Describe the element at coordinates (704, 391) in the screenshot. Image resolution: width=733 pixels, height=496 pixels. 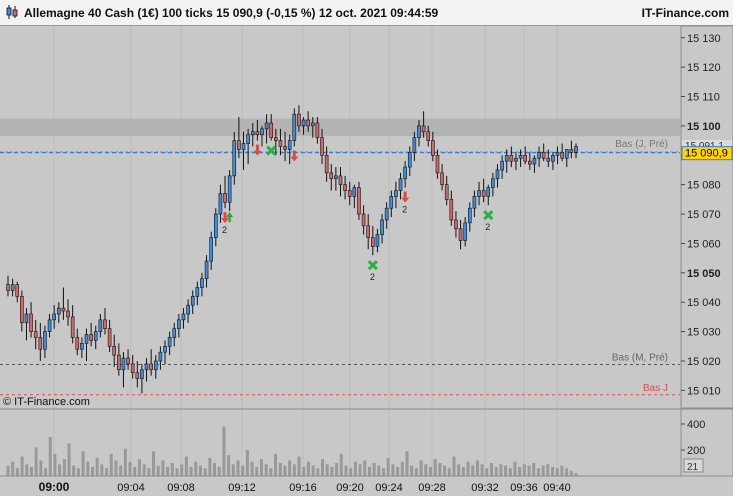
I see `y-tick-label: 15 010` at that location.